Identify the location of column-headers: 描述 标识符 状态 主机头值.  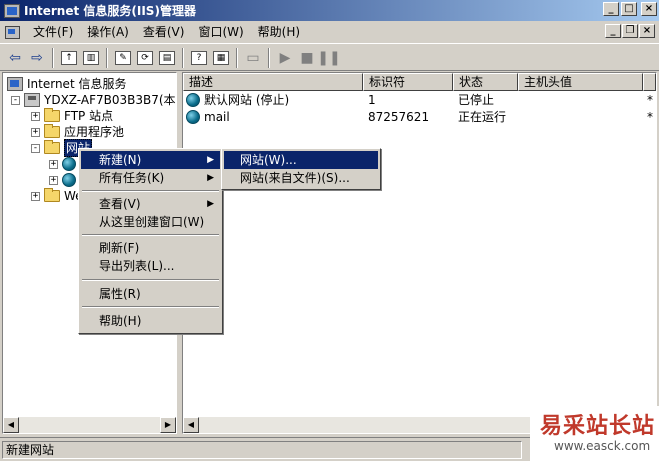
(419, 82).